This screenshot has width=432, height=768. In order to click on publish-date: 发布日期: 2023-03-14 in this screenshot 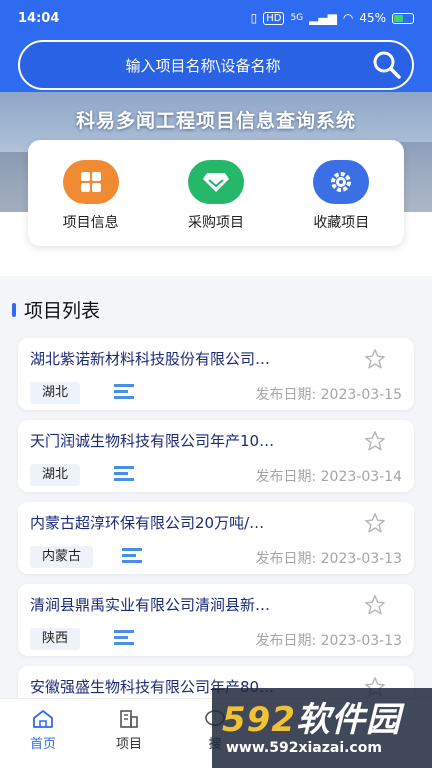, I will do `click(328, 477)`.